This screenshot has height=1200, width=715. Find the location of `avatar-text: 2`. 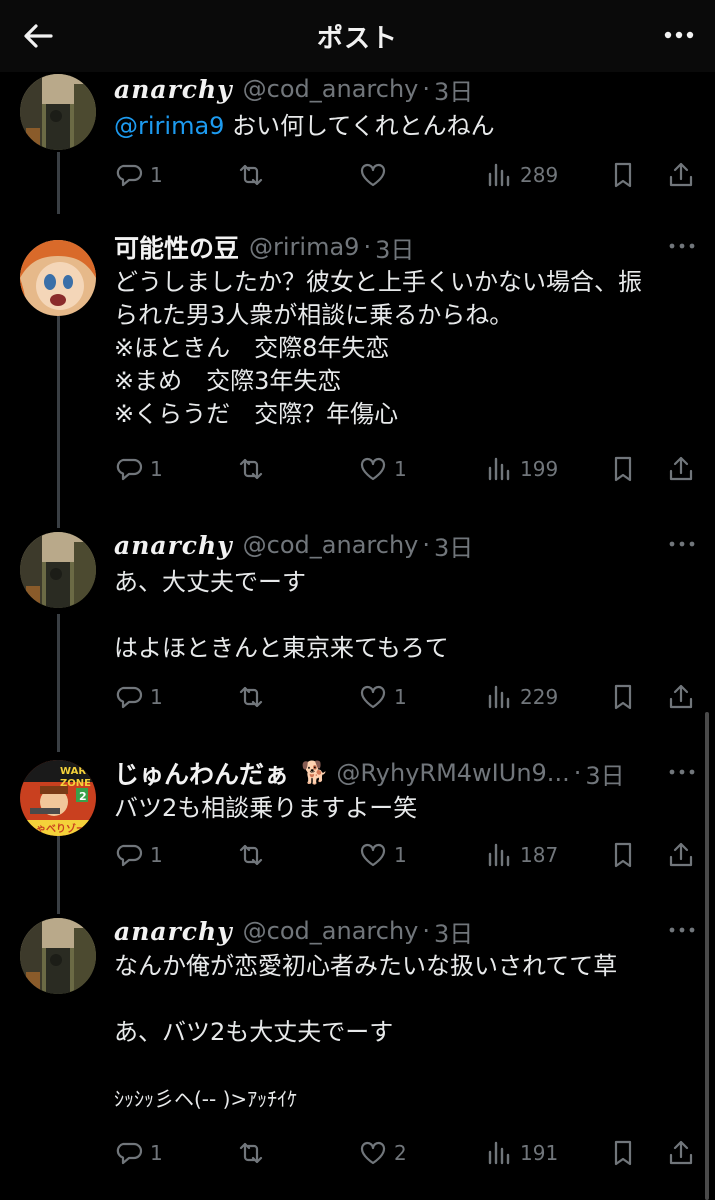

avatar-text: 2 is located at coordinates (83, 796).